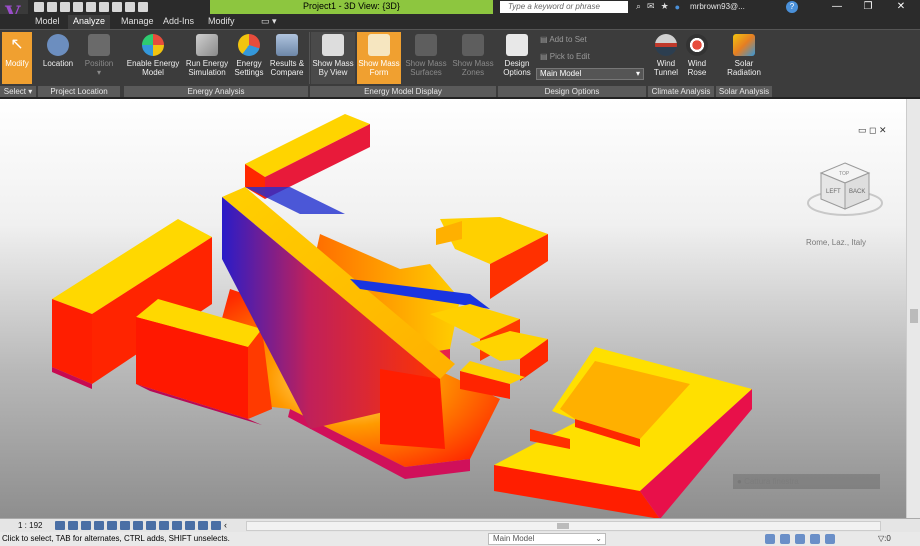  I want to click on horizontal-scrollbar, so click(563, 526).